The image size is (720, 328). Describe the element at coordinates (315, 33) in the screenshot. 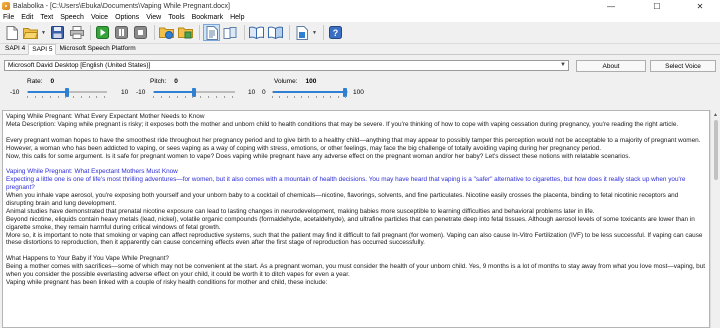

I see `bookmark-dropdown-icon: ▼` at that location.